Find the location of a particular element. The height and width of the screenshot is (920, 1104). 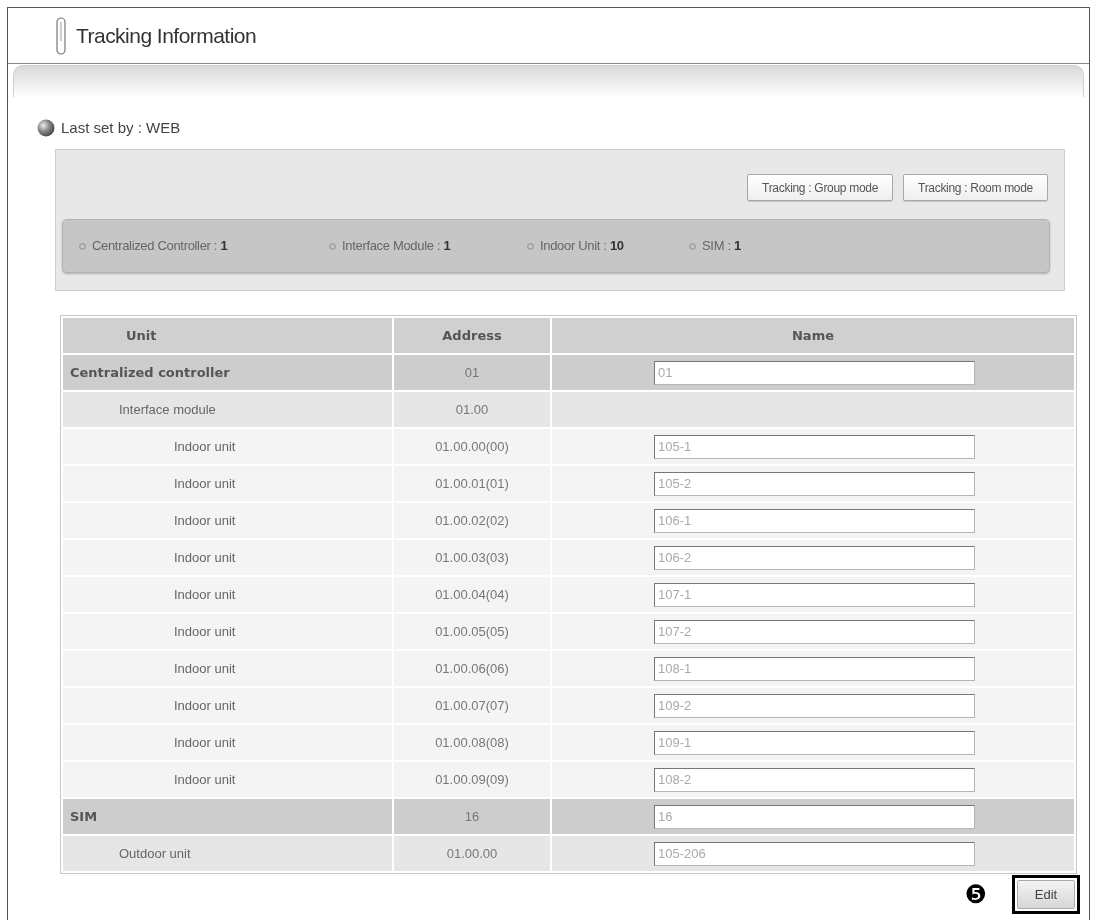

address-cell: 01.00.04(04) is located at coordinates (472, 594).